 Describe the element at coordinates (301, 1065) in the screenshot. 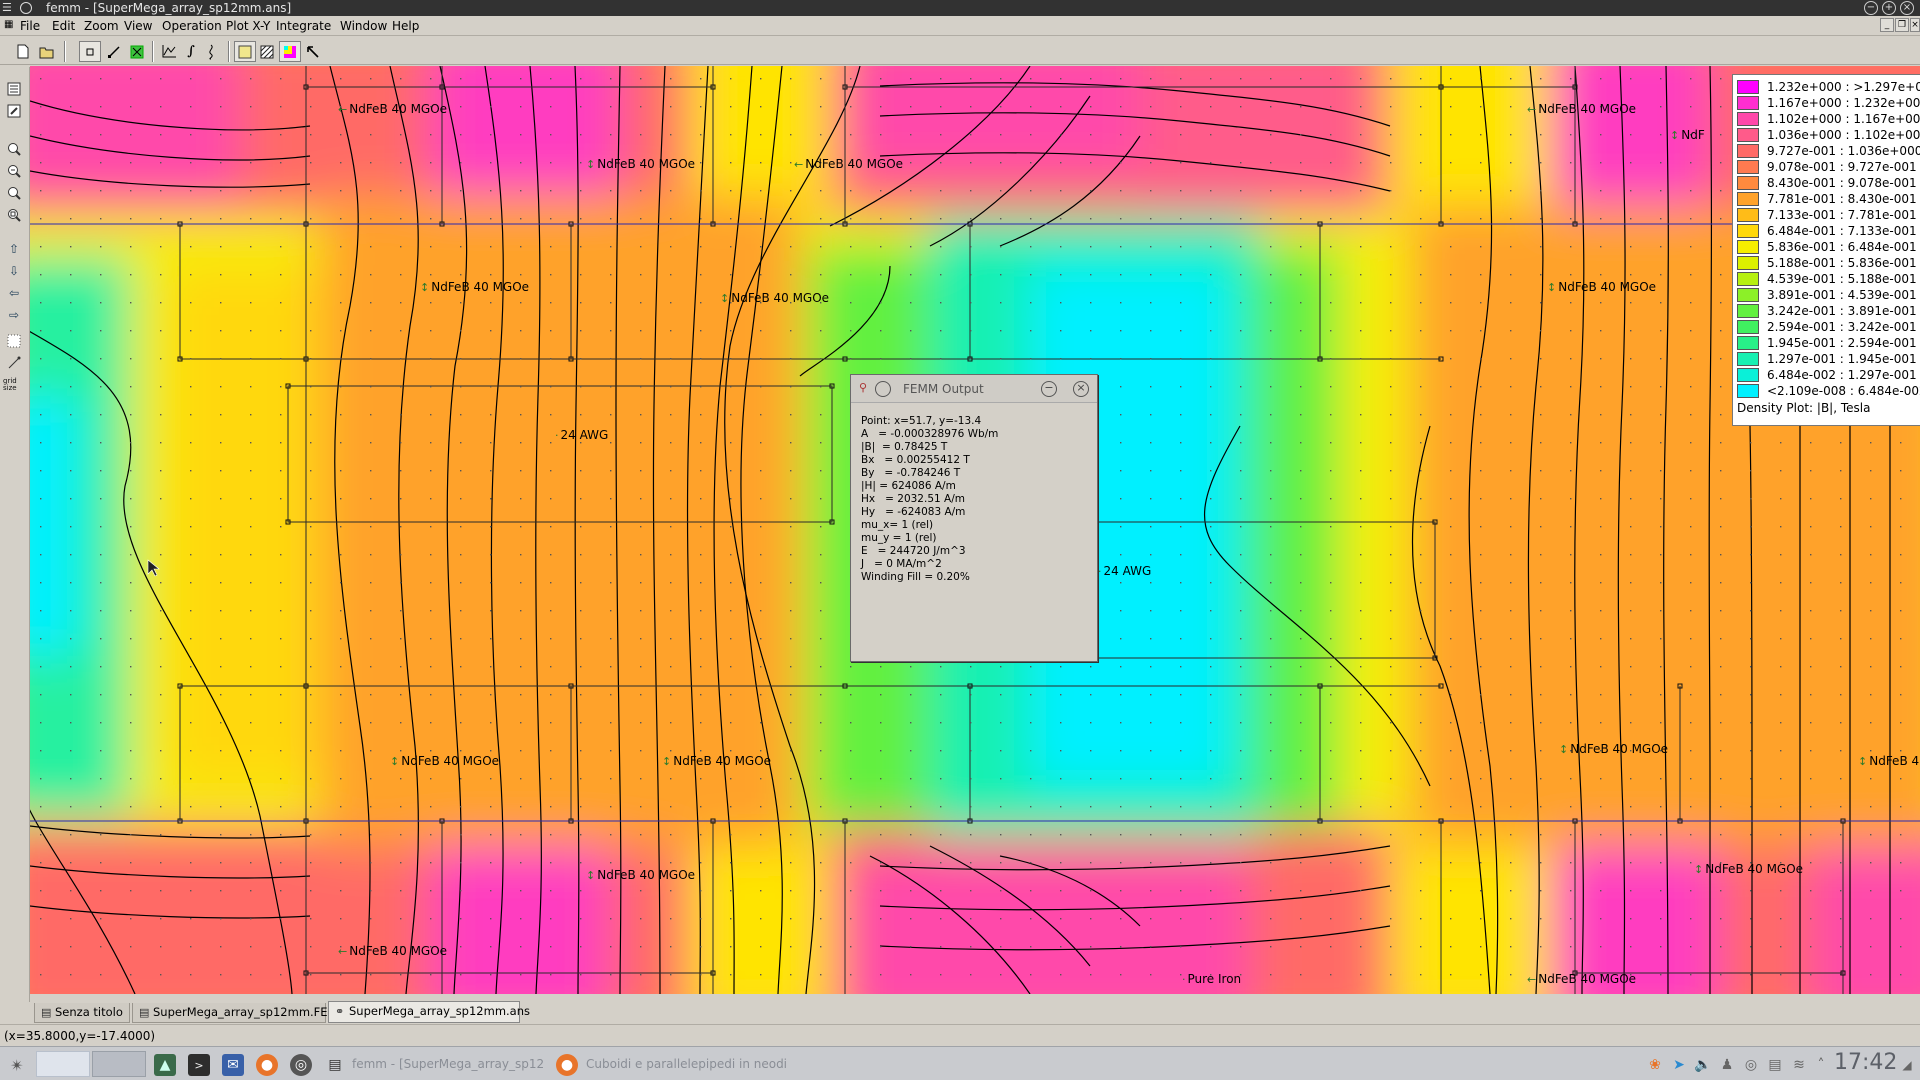

I see `chromium-icon: ◎` at that location.